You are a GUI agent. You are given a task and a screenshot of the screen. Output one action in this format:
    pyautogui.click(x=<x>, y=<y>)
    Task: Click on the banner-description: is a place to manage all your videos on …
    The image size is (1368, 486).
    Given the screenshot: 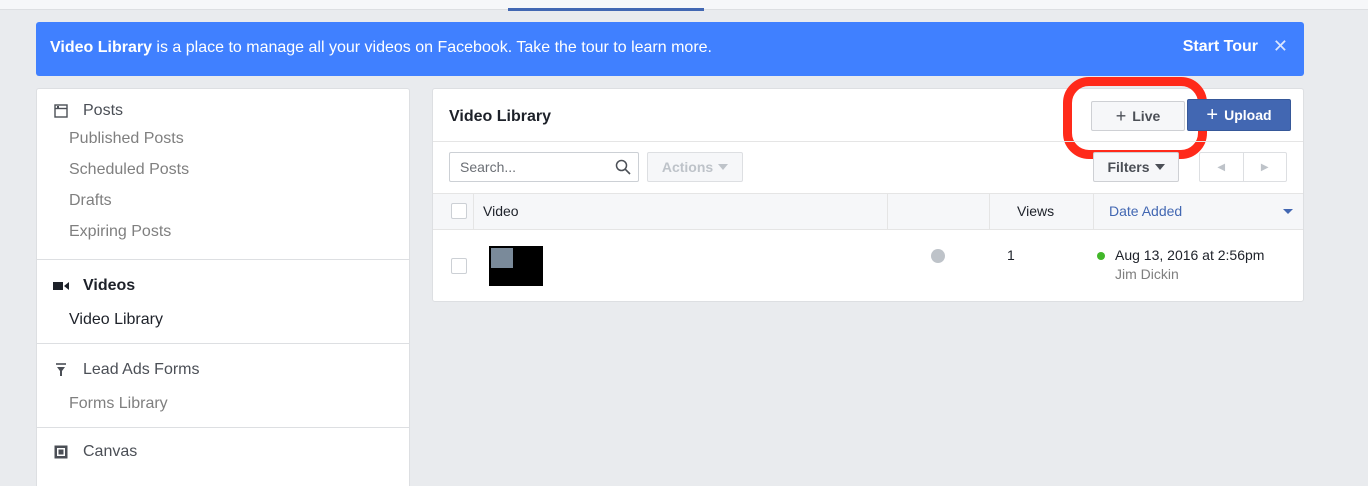 What is the action you would take?
    pyautogui.click(x=431, y=47)
    